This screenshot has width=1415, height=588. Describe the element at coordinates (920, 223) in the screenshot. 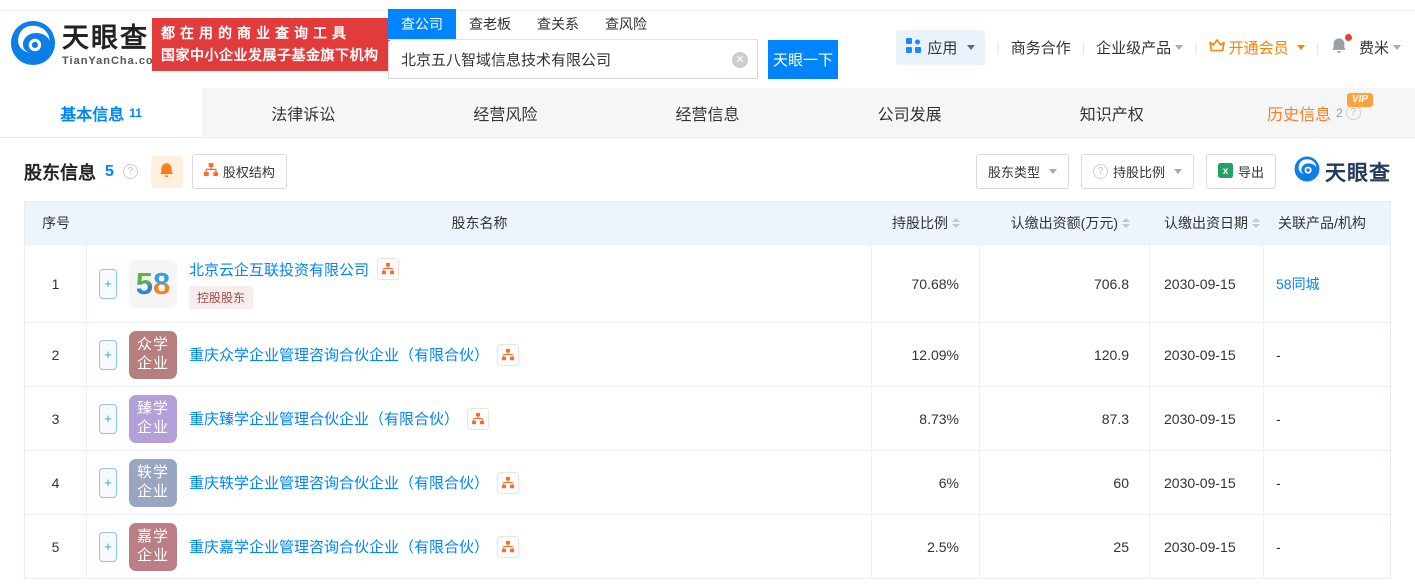

I see `holding-ratio-header-label: 持股比例` at that location.